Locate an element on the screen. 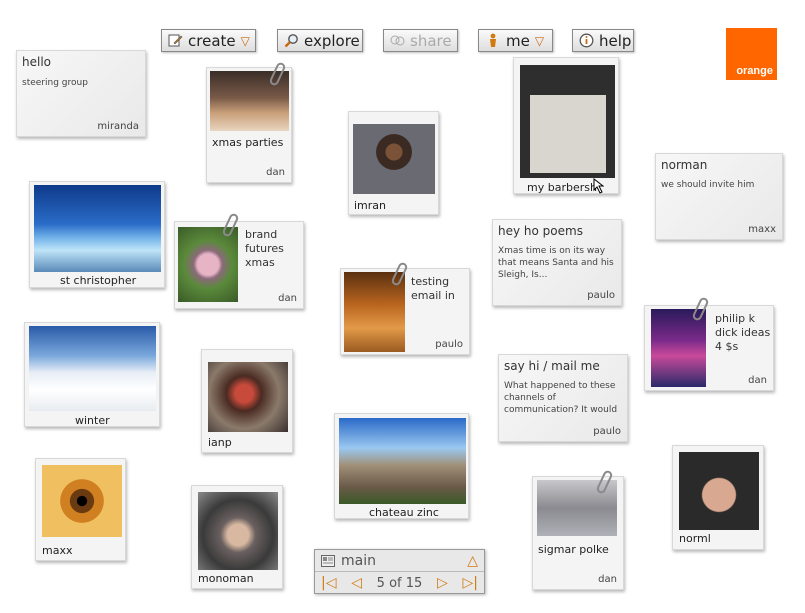 The width and height of the screenshot is (805, 613). share-label: share is located at coordinates (431, 40).